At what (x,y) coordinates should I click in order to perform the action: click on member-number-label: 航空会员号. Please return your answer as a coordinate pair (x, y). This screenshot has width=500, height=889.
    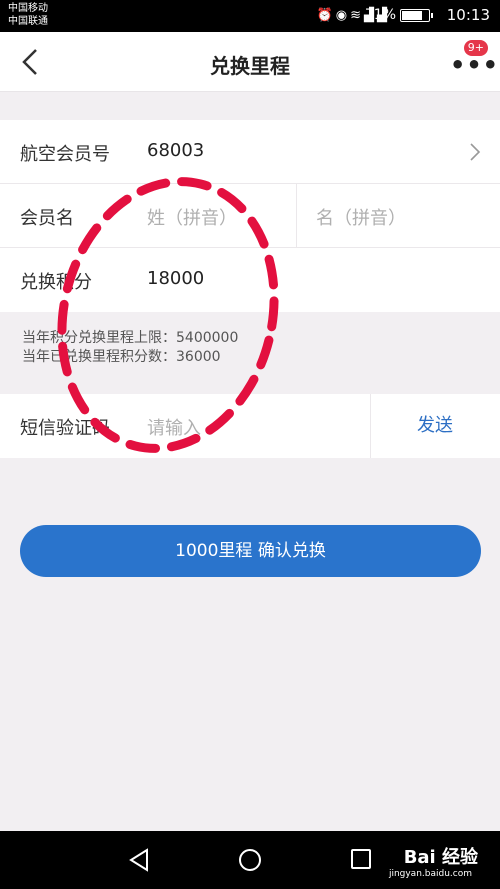
    Looking at the image, I should click on (65, 154).